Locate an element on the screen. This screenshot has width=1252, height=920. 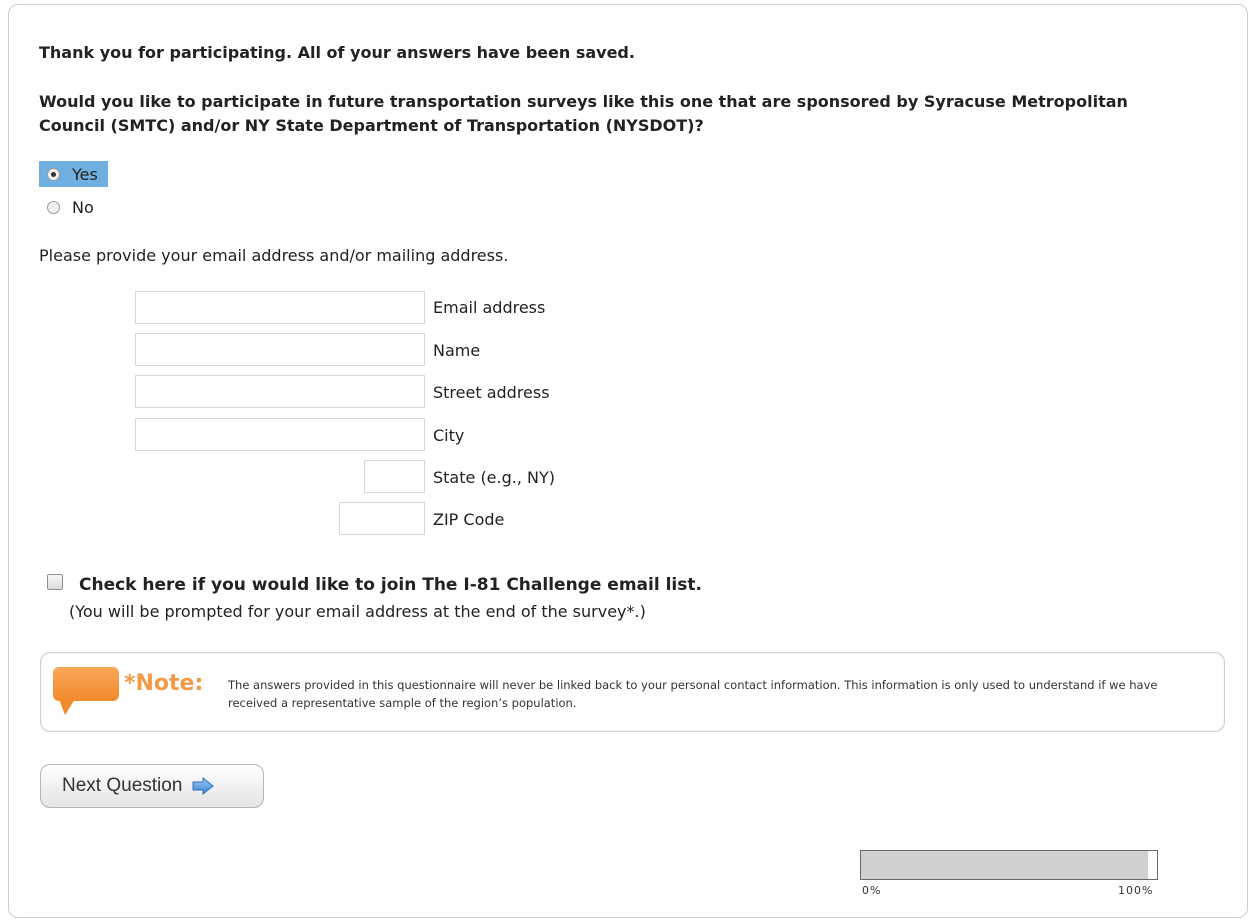
progress-bar is located at coordinates (1009, 865).